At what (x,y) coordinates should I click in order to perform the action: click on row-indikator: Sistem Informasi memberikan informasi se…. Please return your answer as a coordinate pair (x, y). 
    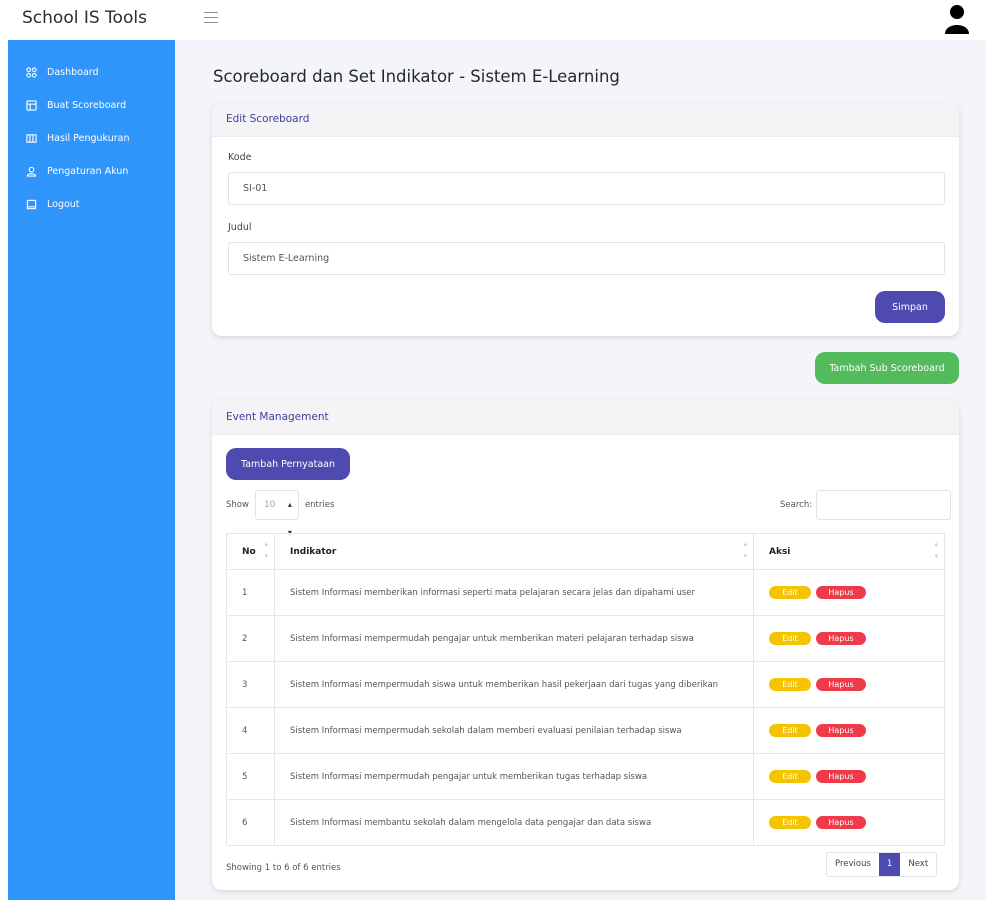
    Looking at the image, I should click on (514, 592).